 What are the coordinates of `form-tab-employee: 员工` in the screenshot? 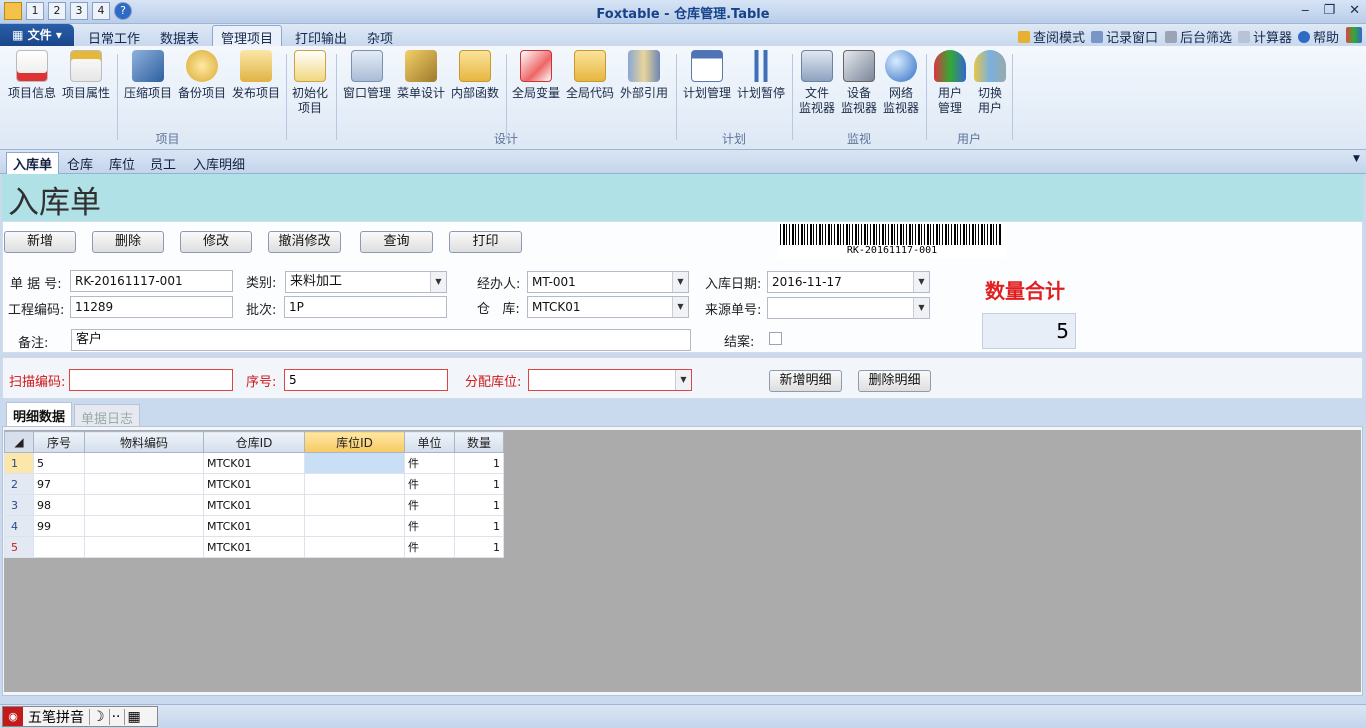 It's located at (163, 163).